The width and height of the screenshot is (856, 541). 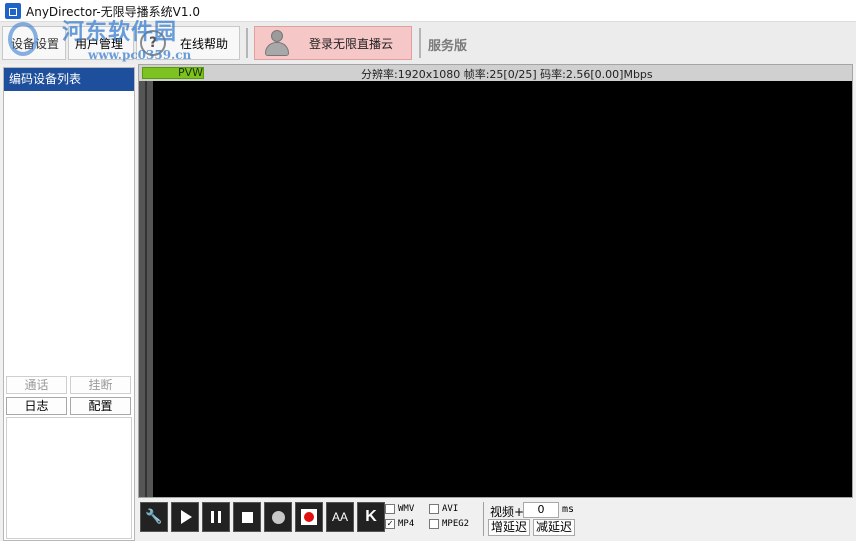 I want to click on edition-label: 服务版, so click(x=448, y=46).